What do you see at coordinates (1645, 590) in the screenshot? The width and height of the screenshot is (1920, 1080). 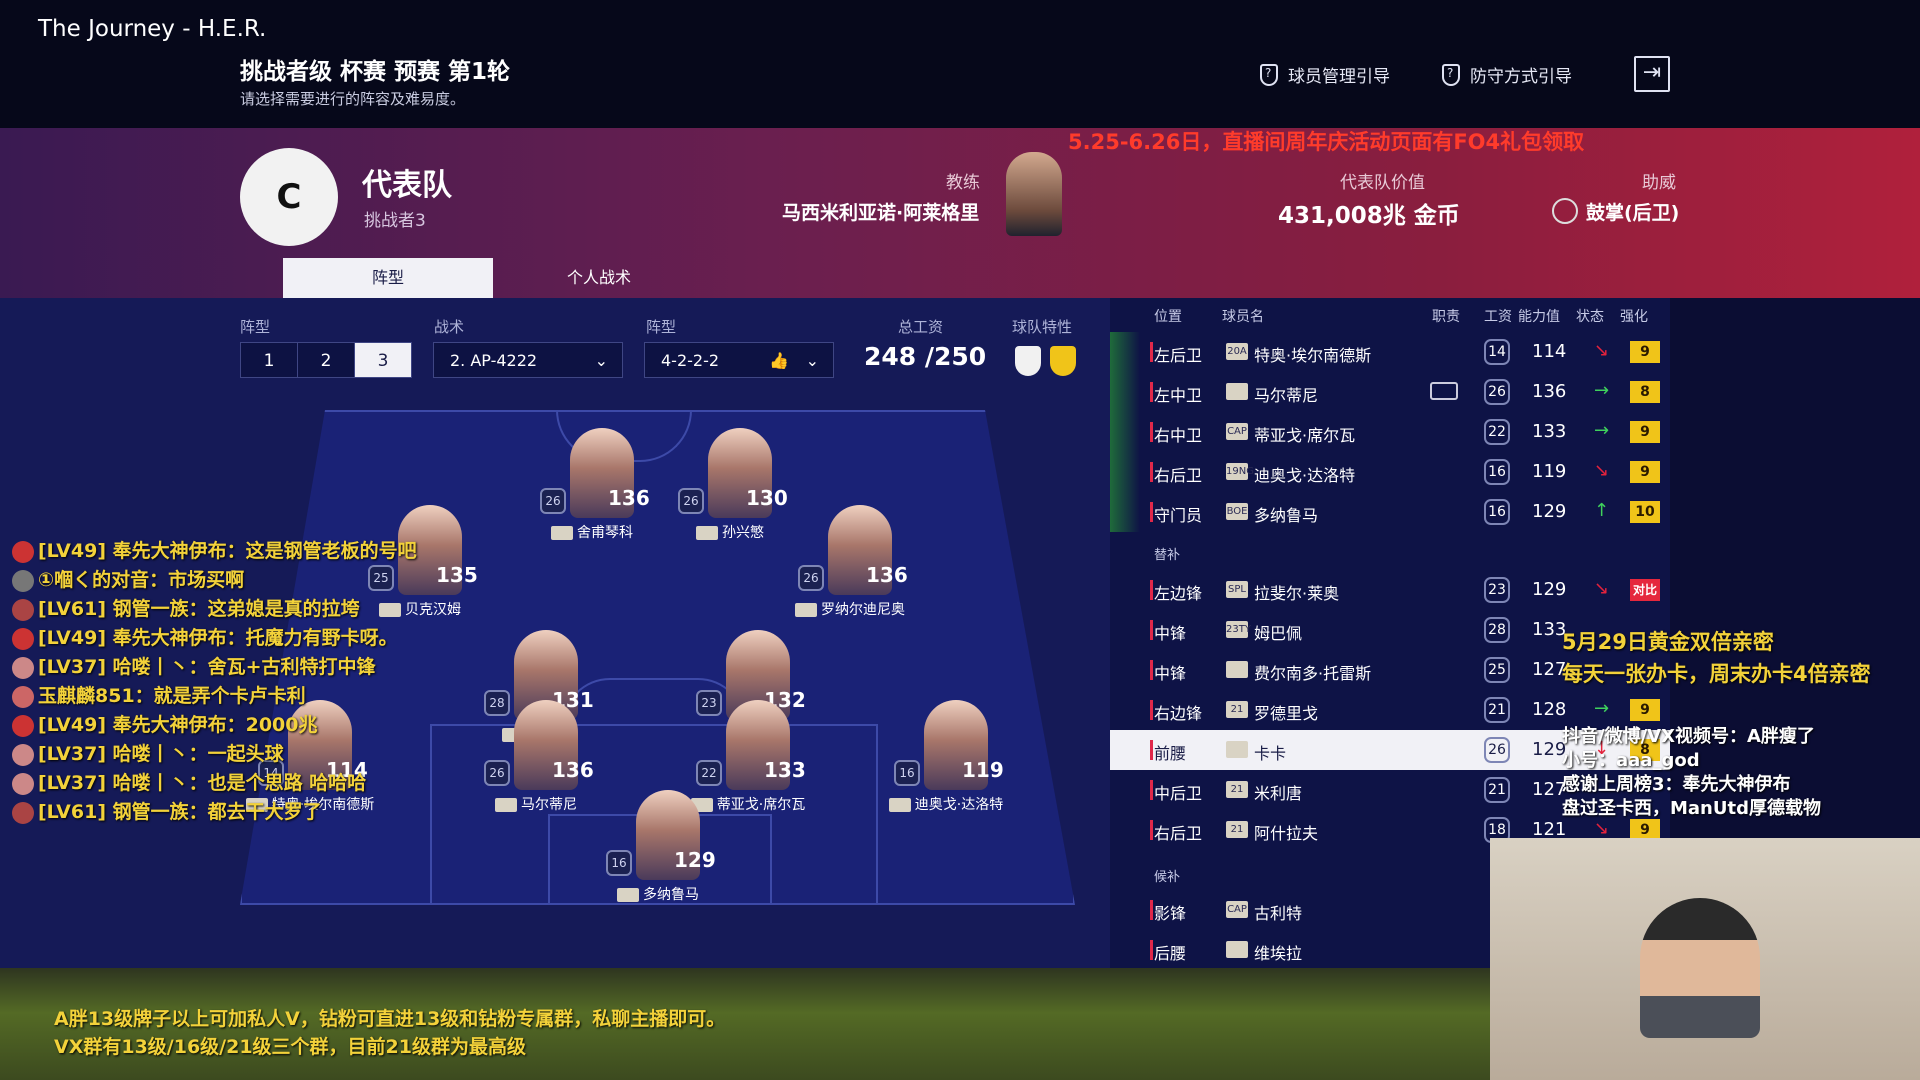 I see `compare-button: 对比` at bounding box center [1645, 590].